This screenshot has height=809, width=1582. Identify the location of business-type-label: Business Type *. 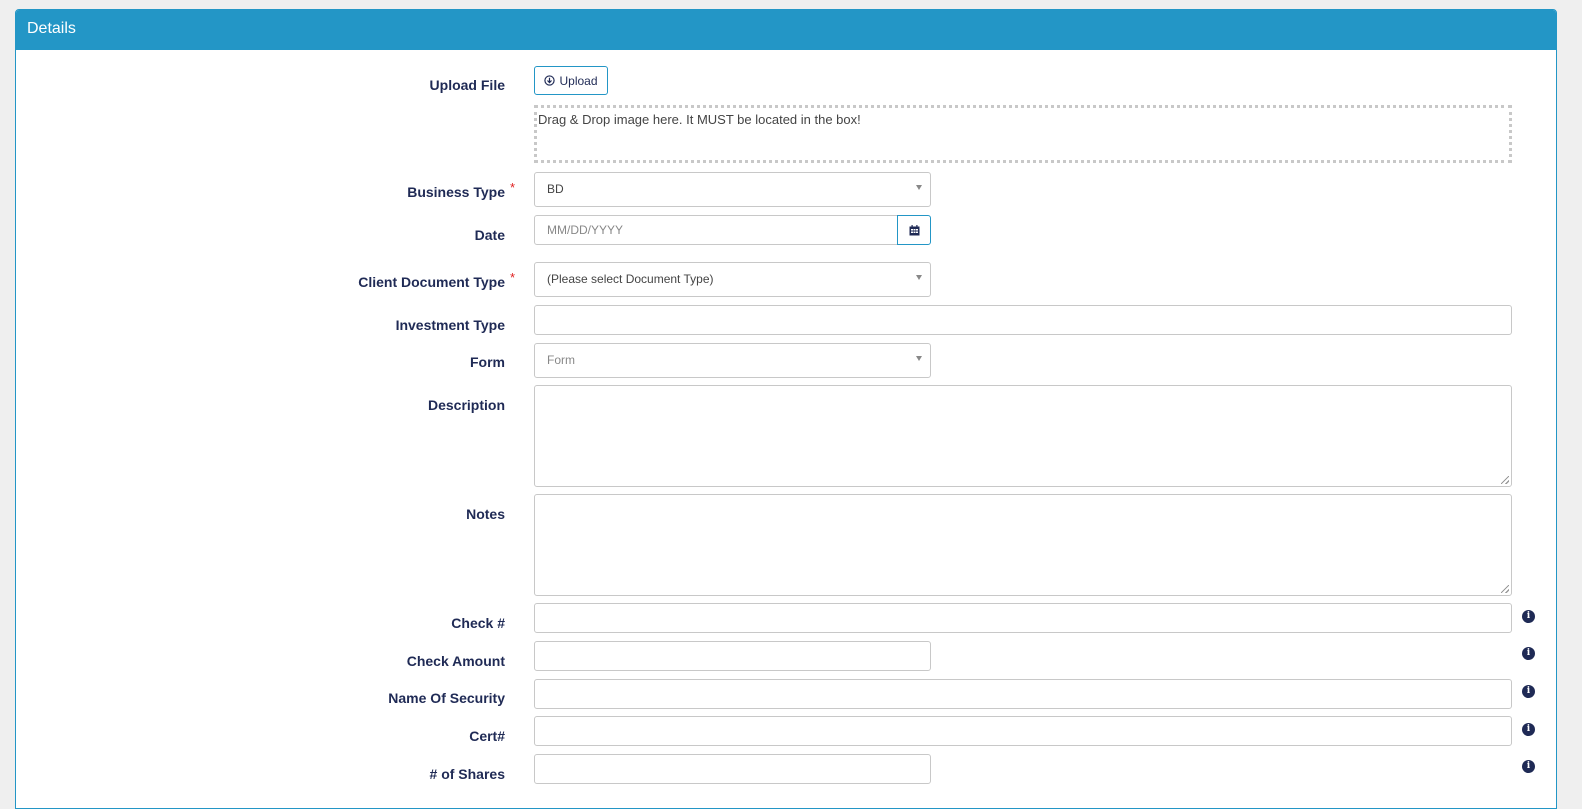
(461, 190).